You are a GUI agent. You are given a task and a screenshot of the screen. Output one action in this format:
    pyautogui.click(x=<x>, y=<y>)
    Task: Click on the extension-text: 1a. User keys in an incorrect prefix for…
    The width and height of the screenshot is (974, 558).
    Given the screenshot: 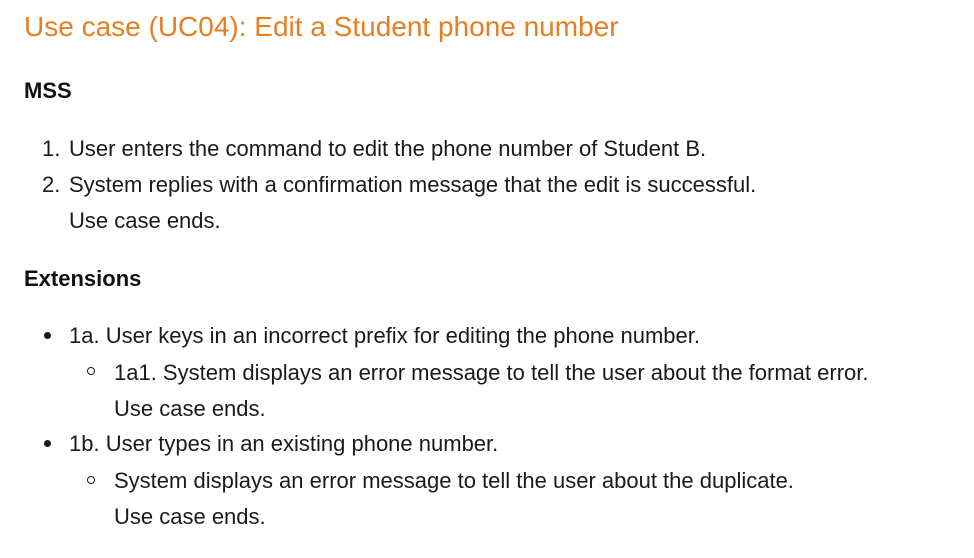 What is the action you would take?
    pyautogui.click(x=385, y=335)
    